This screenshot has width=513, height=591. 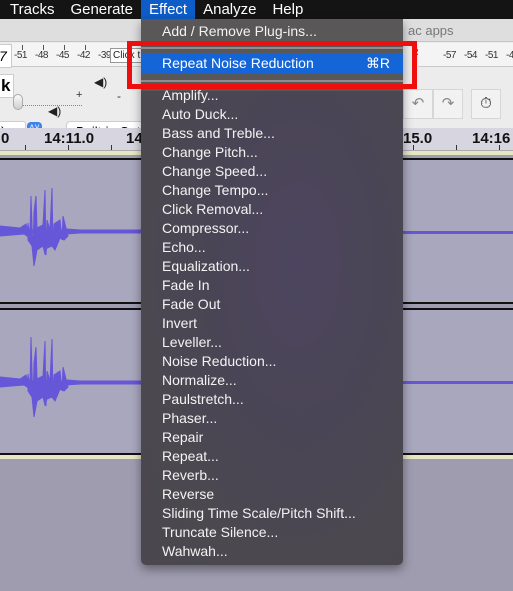 I want to click on menu-item-fade-out: Fade Out, so click(x=191, y=304).